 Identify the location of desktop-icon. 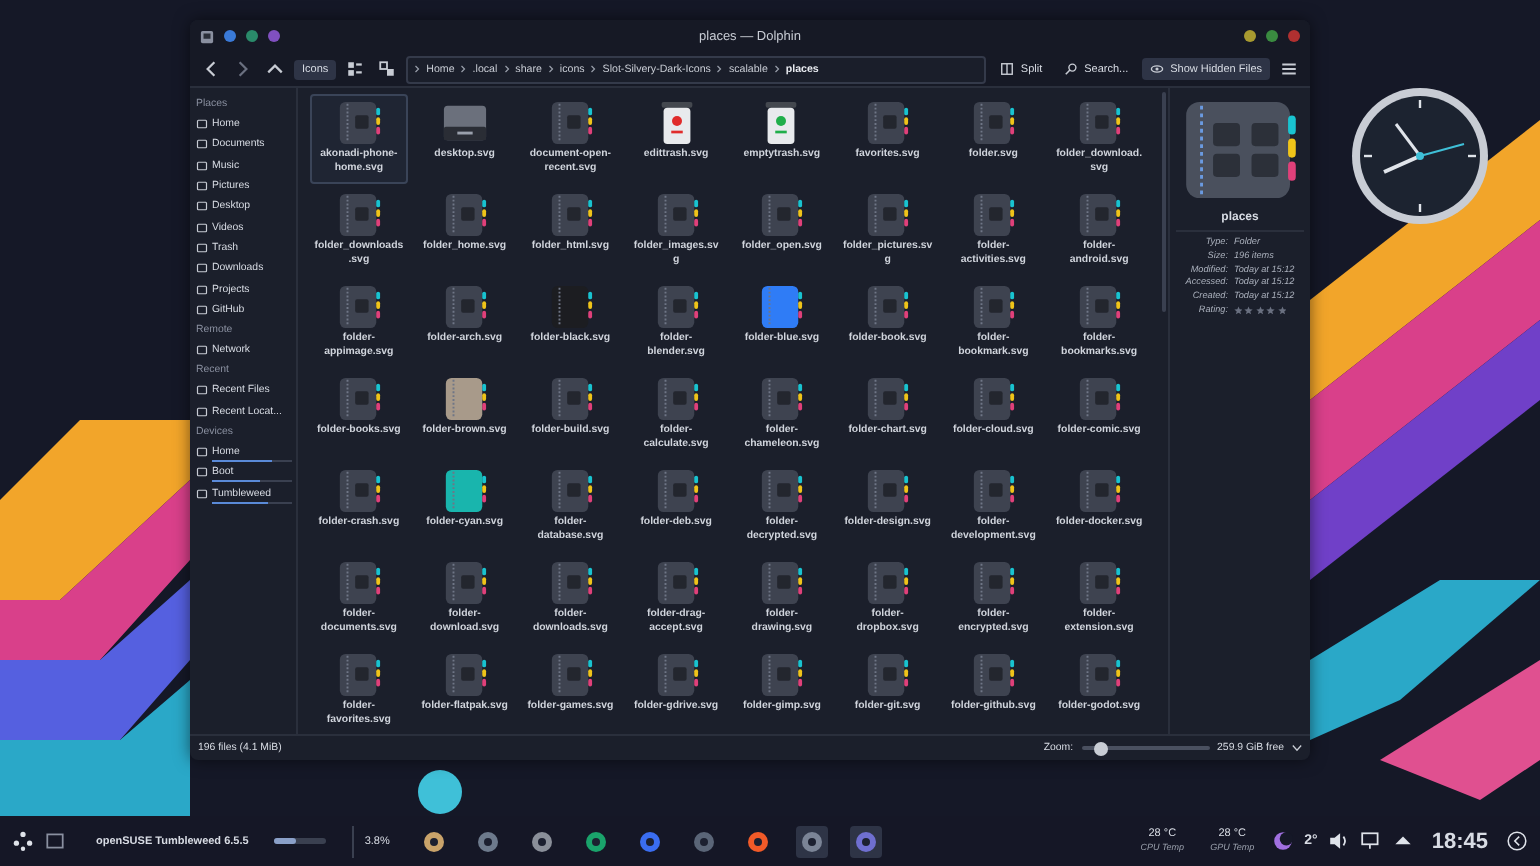
(55, 841).